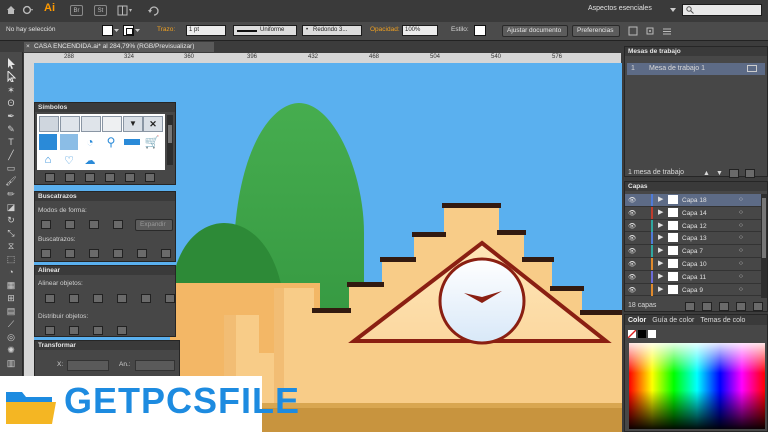  Describe the element at coordinates (29, 234) in the screenshot. I see `vertical-ruler` at that location.